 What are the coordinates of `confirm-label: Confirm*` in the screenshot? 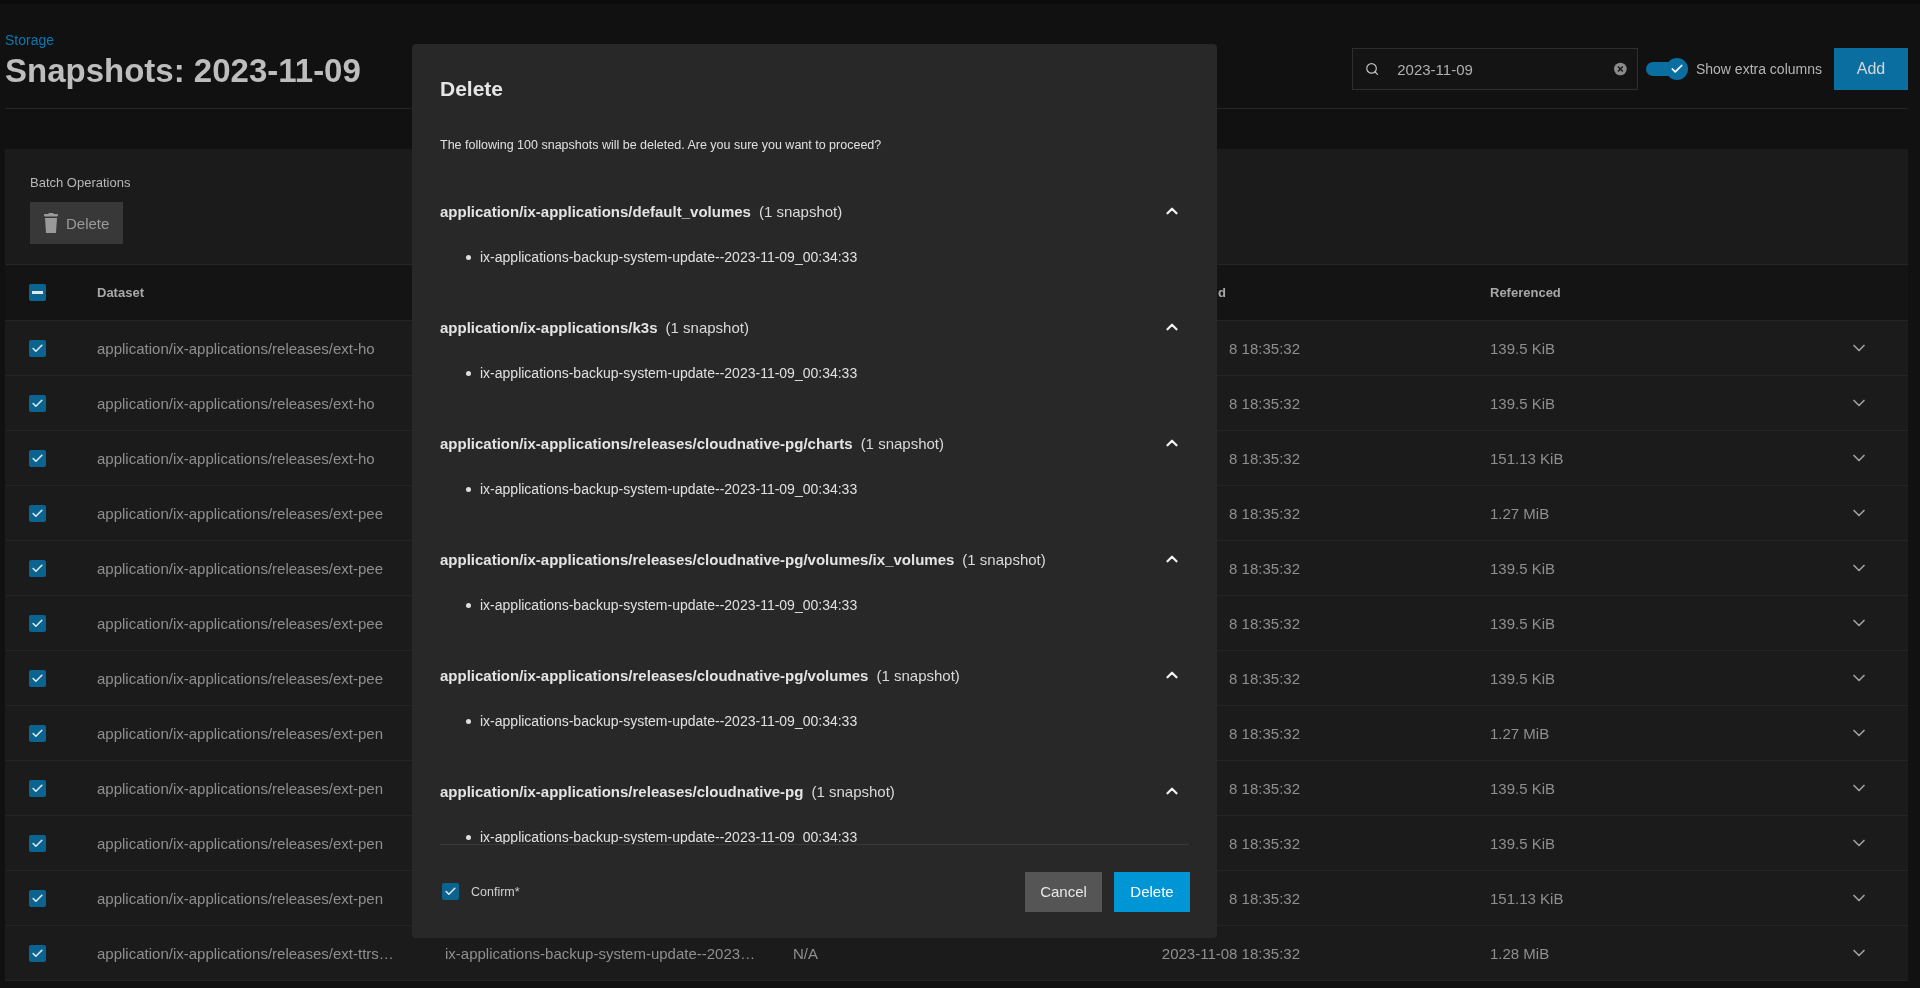 It's located at (496, 891).